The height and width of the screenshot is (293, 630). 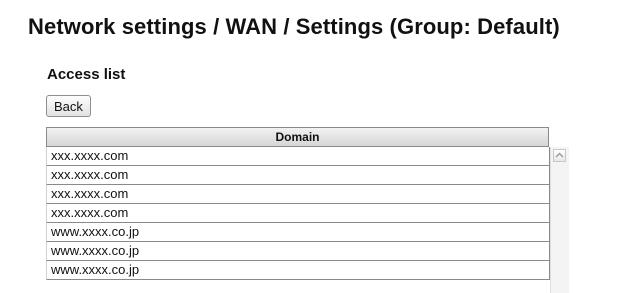 I want to click on chevron-up-icon, so click(x=559, y=155).